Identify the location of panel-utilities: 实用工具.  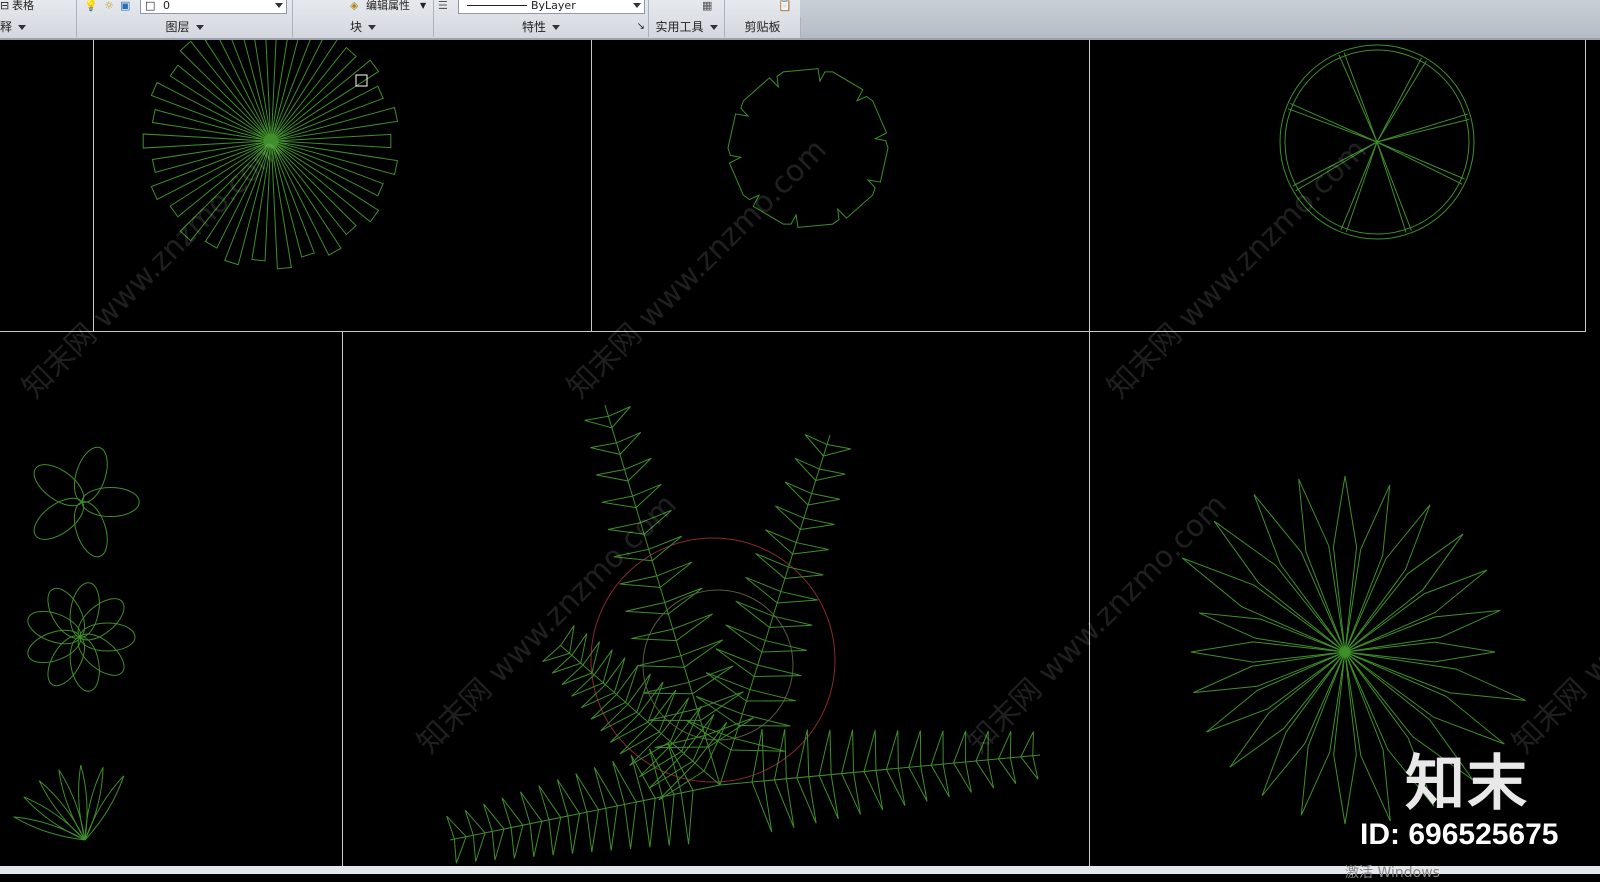
(687, 27).